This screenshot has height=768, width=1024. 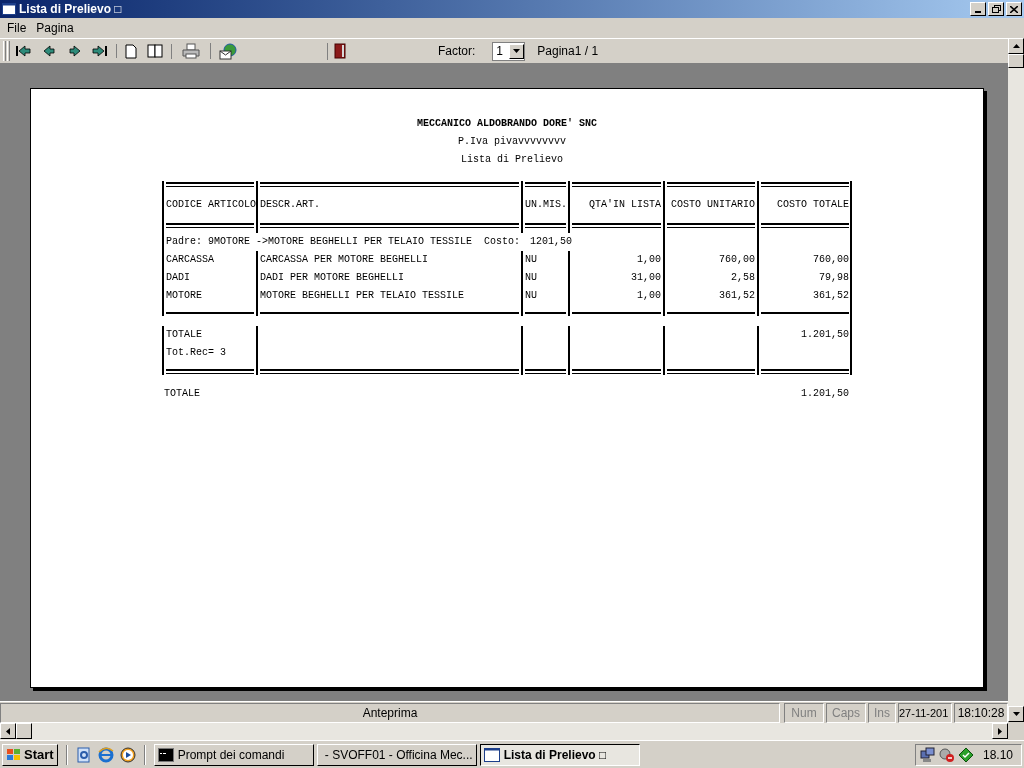 What do you see at coordinates (713, 205) in the screenshot?
I see `column-header: COSTO UNITARIO` at bounding box center [713, 205].